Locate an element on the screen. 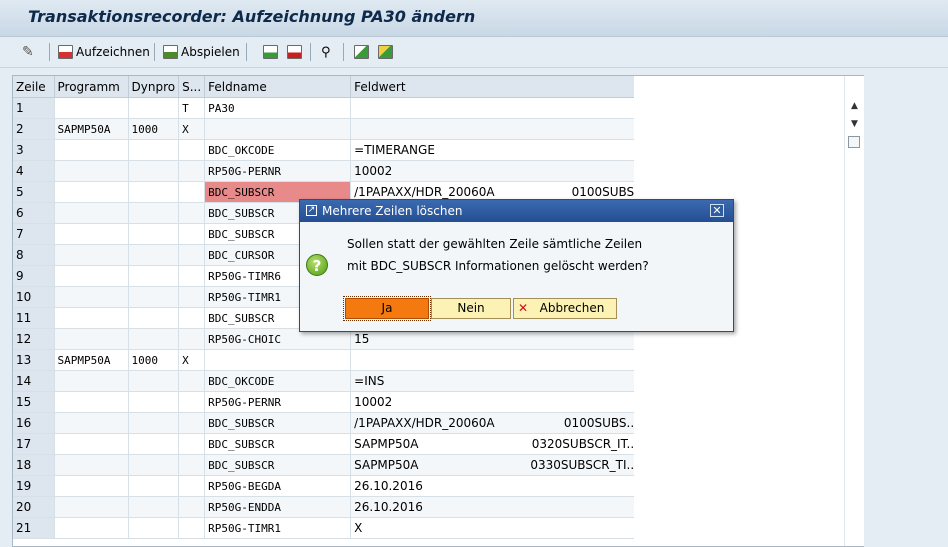 The height and width of the screenshot is (547, 948). cell-feldname: RP50G-TIMR1 is located at coordinates (278, 528).